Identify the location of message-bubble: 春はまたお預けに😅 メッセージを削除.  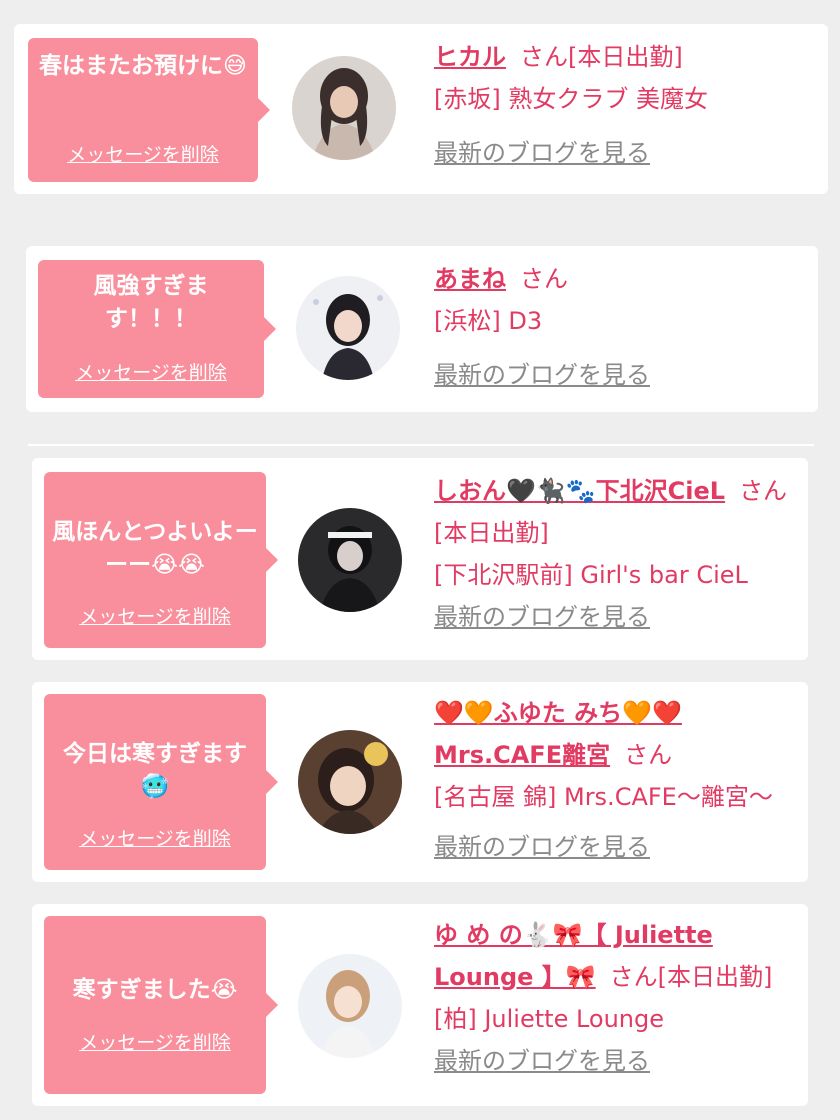
(149, 110).